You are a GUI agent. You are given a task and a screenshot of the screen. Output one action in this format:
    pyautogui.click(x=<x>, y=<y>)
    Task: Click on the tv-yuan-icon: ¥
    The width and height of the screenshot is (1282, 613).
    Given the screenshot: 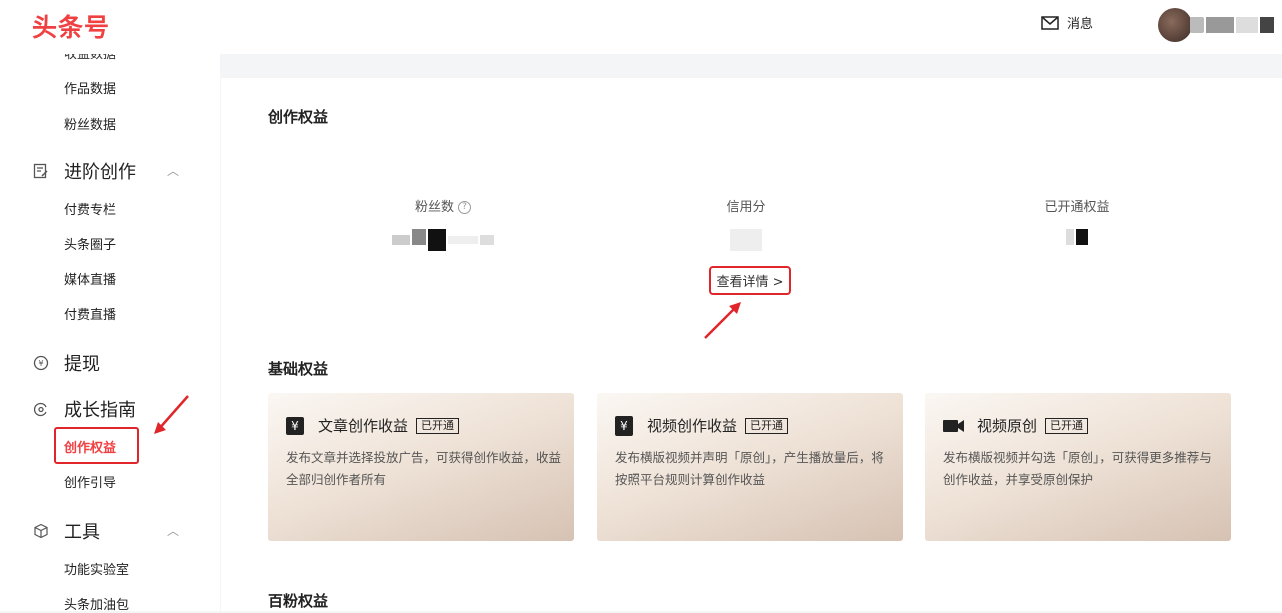 What is the action you would take?
    pyautogui.click(x=624, y=425)
    